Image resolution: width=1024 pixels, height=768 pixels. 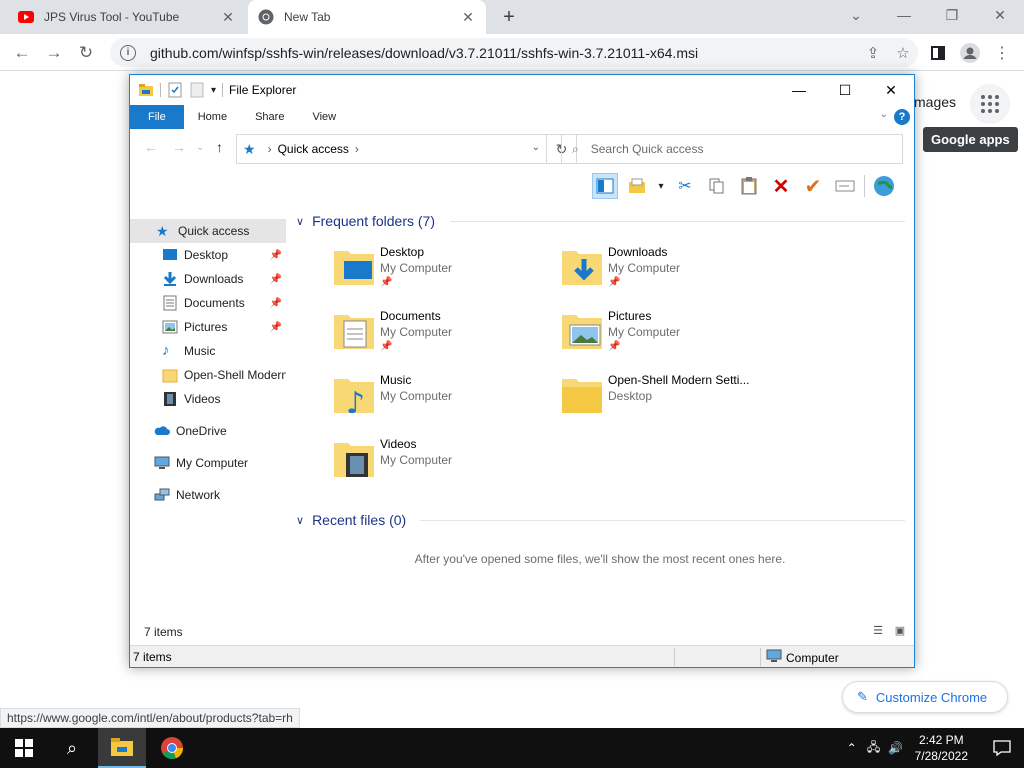 What do you see at coordinates (522, 90) in the screenshot?
I see `explorer-title-bar: ▾ File Explorer — ☐ ✕` at bounding box center [522, 90].